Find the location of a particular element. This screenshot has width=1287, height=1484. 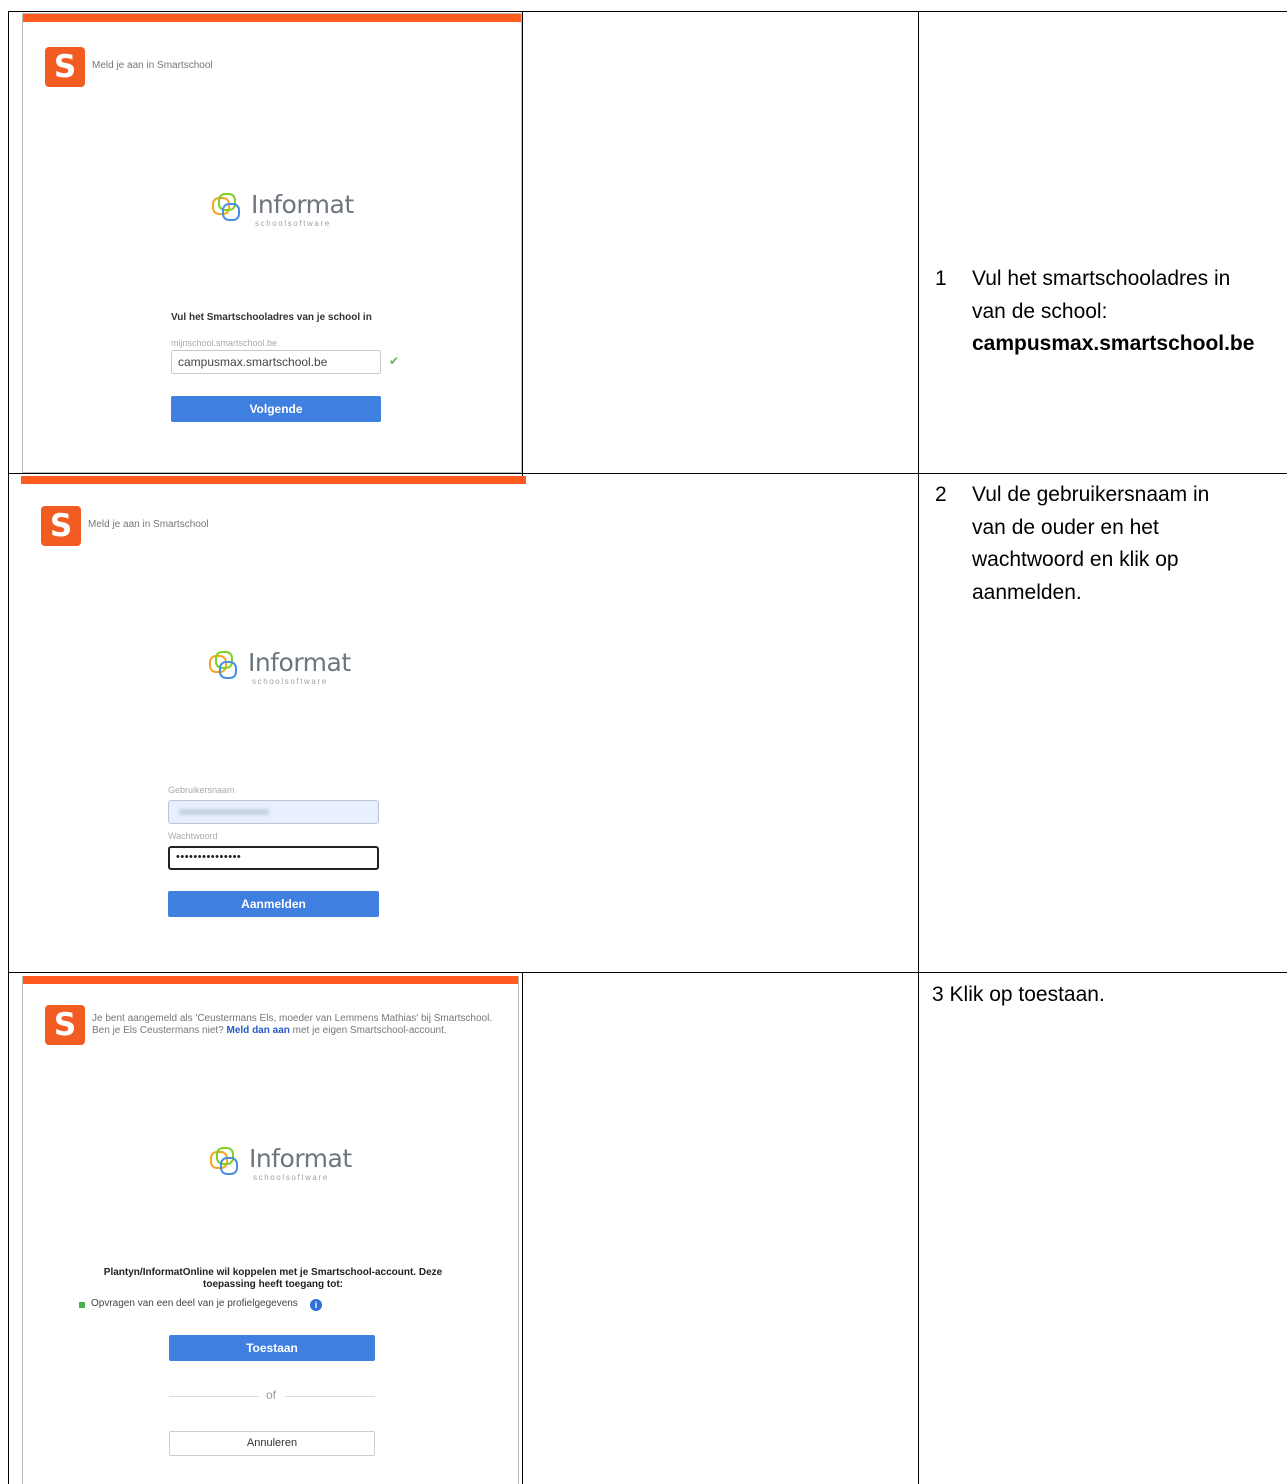

step-instruction: 3 Klik op toestaan. is located at coordinates (1107, 995).